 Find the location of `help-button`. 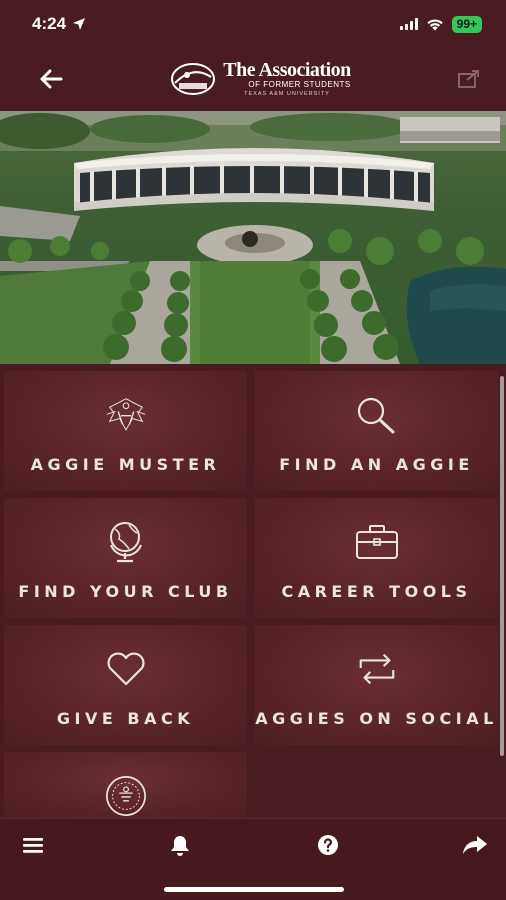

help-button is located at coordinates (328, 845).